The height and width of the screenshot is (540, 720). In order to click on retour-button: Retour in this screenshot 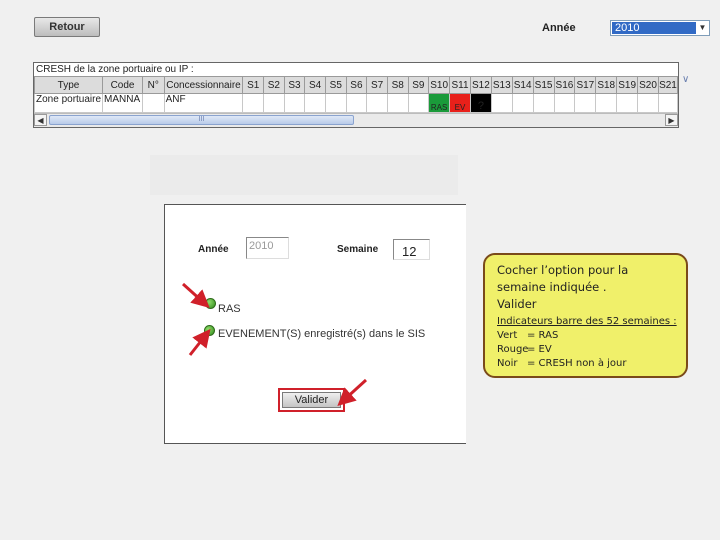, I will do `click(67, 27)`.